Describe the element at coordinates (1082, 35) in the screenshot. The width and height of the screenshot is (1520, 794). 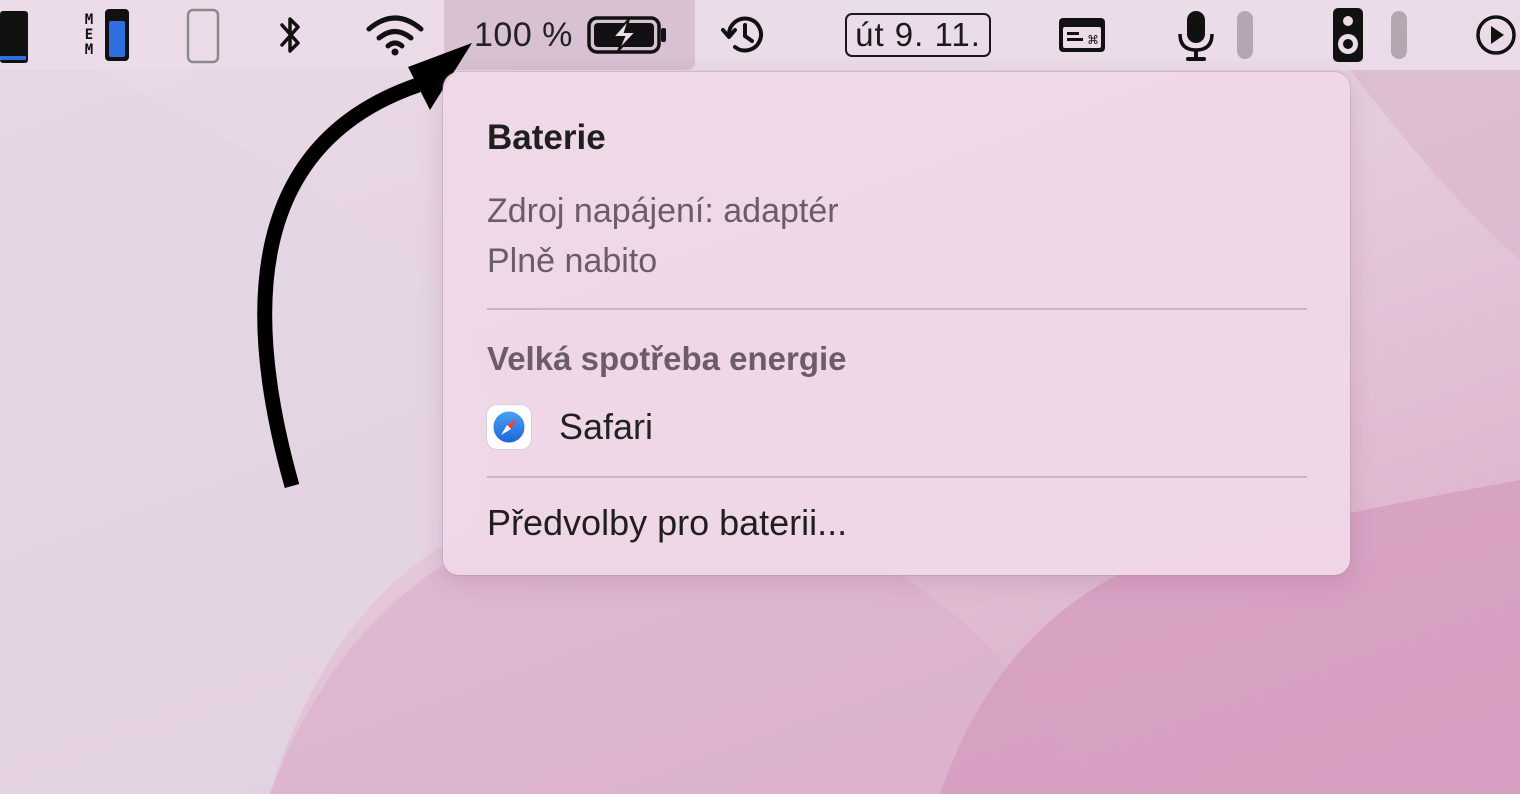
I see `terminal-shortcut-icon: ⌘` at that location.